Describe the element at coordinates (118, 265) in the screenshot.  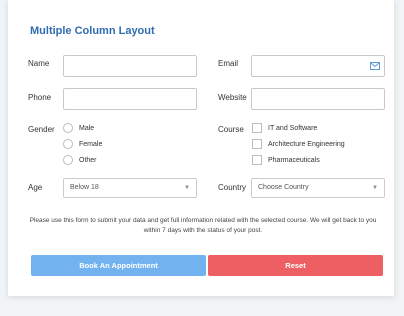
I see `book-appointment-button: Book An Appointment` at that location.